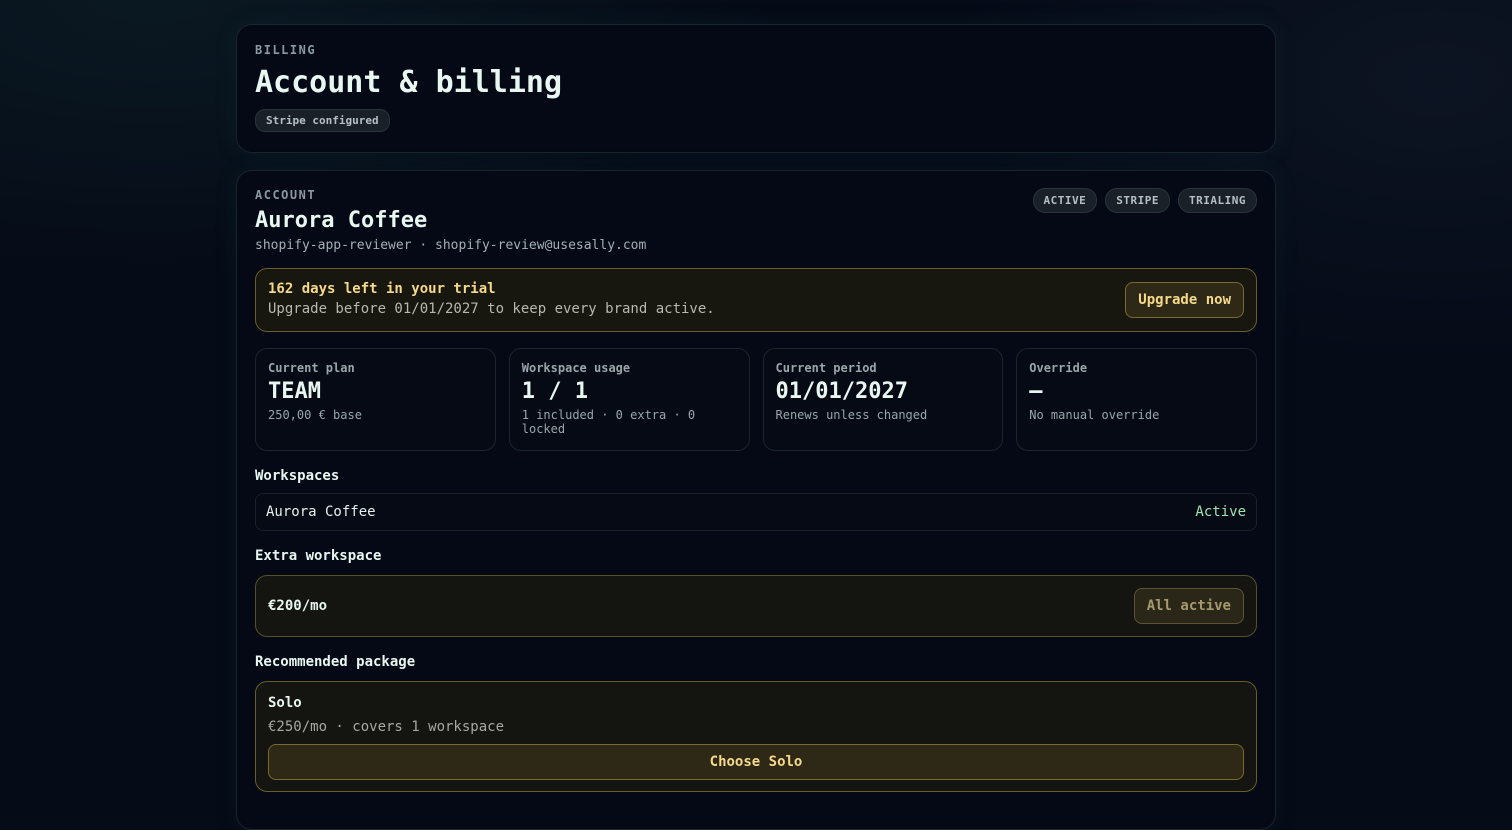 The width and height of the screenshot is (1512, 830). What do you see at coordinates (382, 289) in the screenshot?
I see `trial-title: 162 days left in your trial` at bounding box center [382, 289].